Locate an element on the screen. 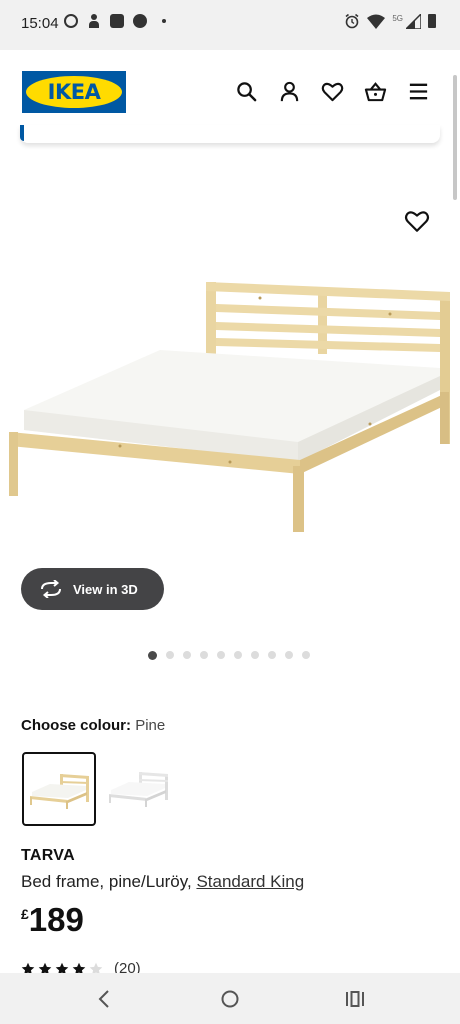 The image size is (460, 1024). home-icon is located at coordinates (230, 999).